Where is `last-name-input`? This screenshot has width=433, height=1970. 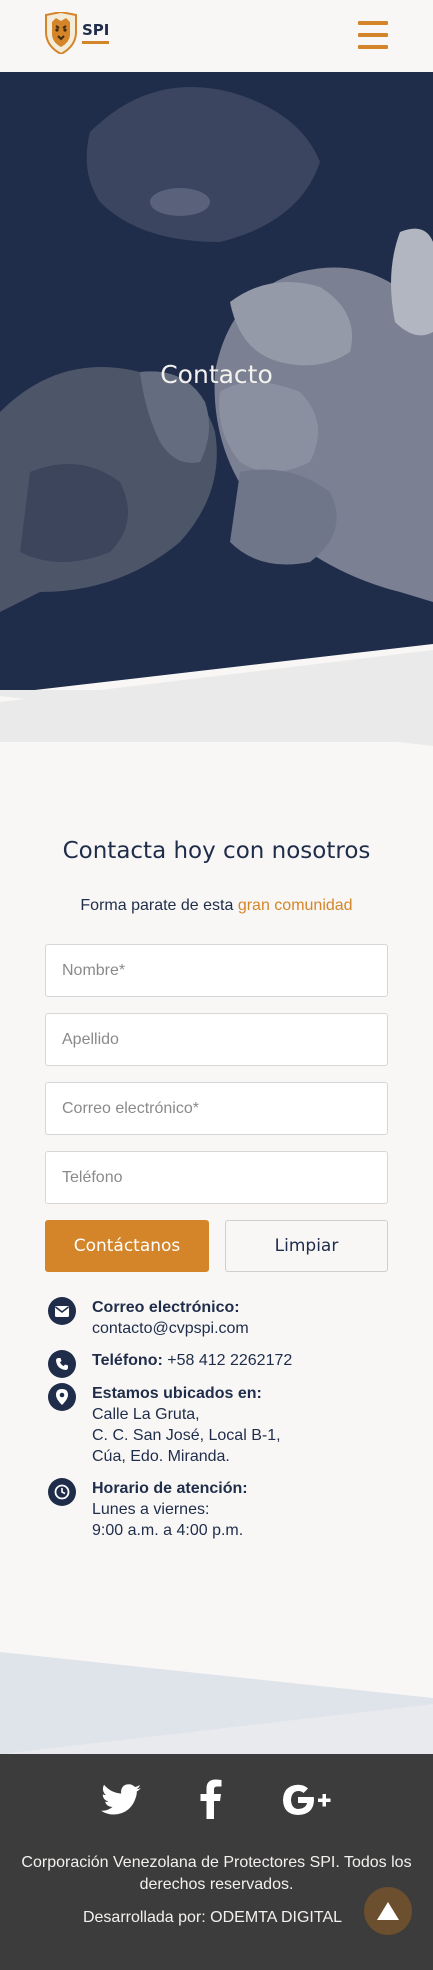 last-name-input is located at coordinates (216, 1039).